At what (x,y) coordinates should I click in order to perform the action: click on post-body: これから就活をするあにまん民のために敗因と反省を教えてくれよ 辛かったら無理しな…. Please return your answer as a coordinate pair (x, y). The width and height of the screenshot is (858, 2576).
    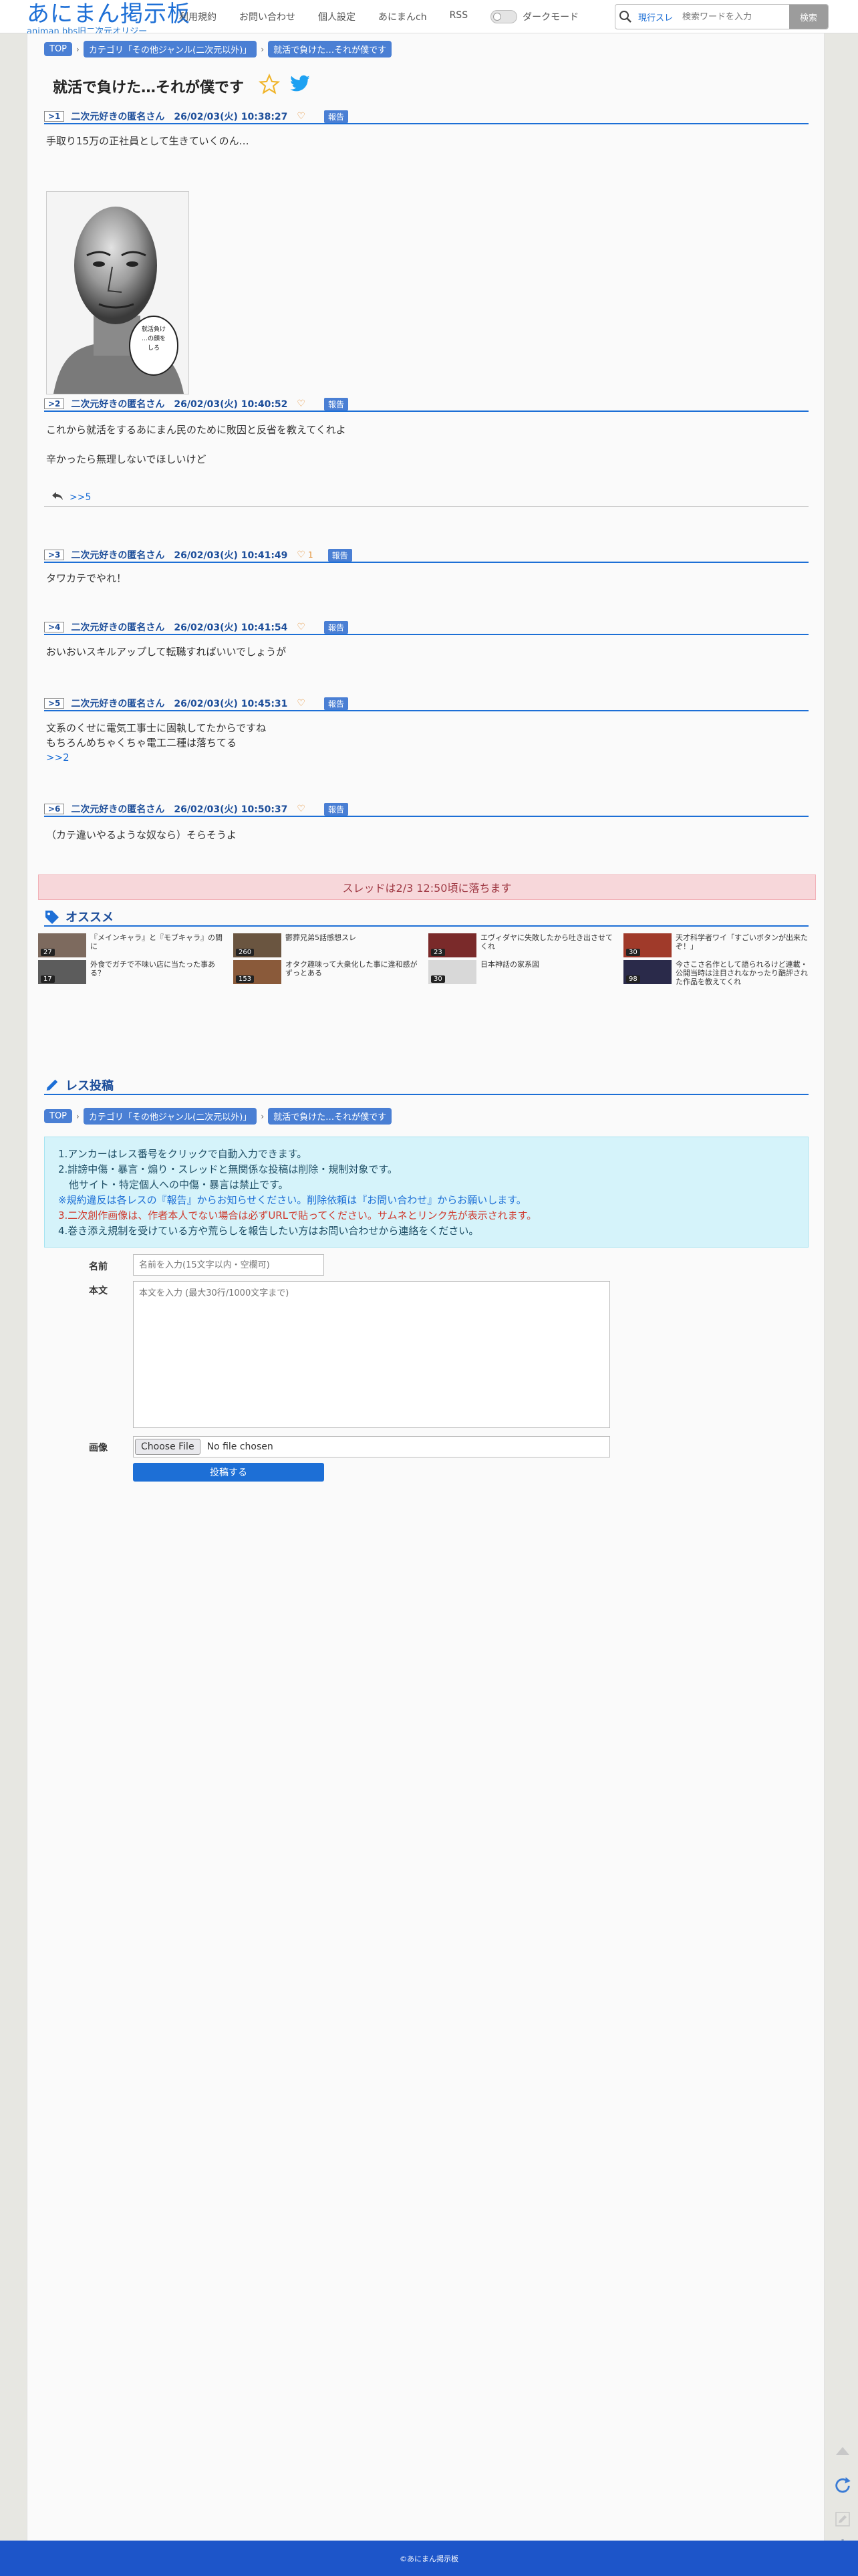
    Looking at the image, I should click on (196, 445).